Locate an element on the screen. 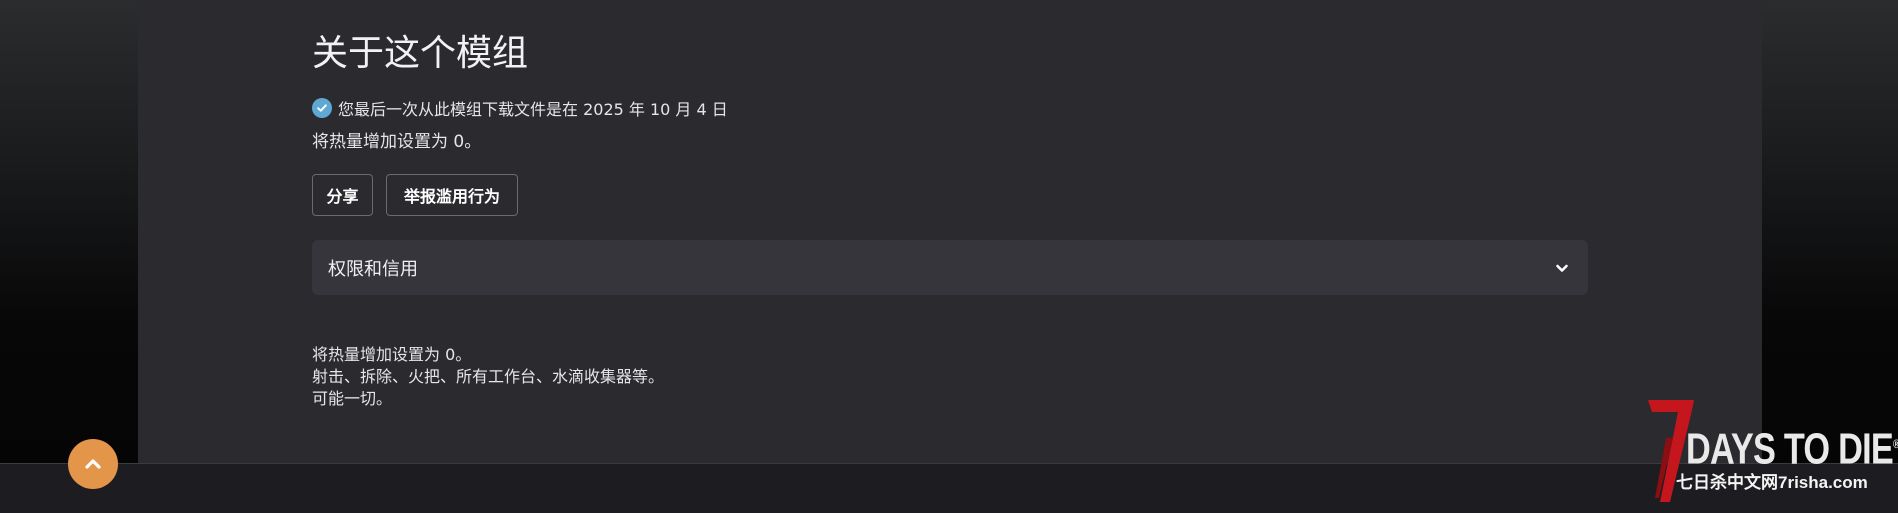 This screenshot has width=1898, height=513. chevron-up-icon is located at coordinates (93, 464).